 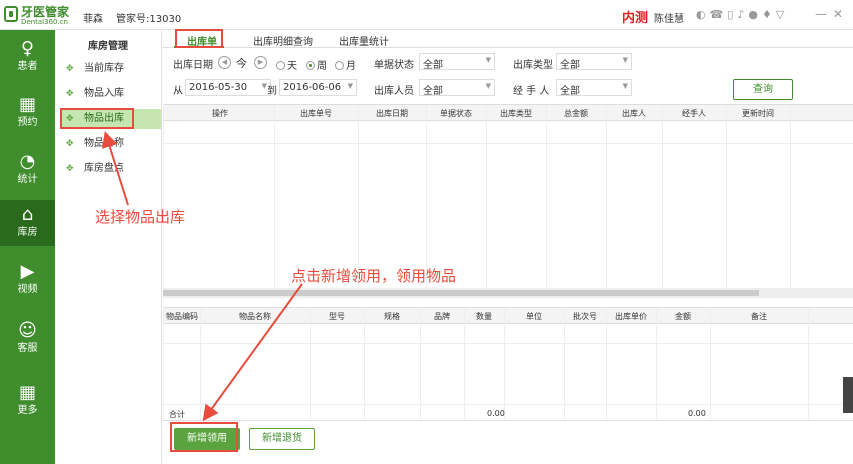 I want to click on toolbar-icons: ◐ ☎ ▯ ♪ ● ♦ ▽, so click(x=740, y=15).